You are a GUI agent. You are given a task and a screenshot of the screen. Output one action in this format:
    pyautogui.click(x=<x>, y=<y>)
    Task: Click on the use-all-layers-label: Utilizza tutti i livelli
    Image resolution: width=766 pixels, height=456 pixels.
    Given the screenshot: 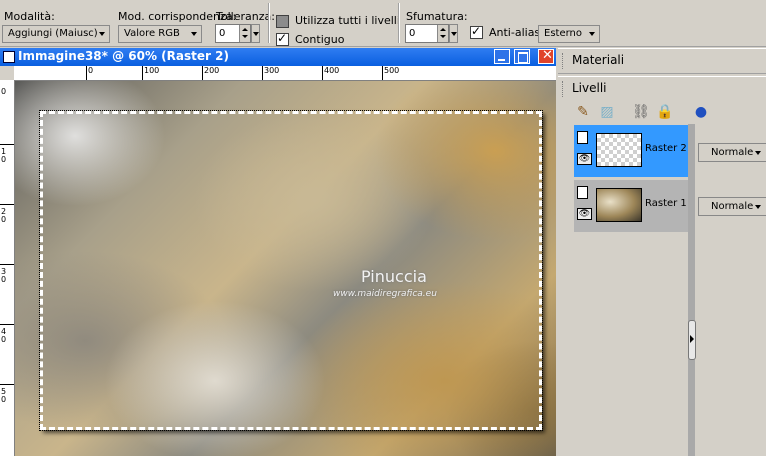 What is the action you would take?
    pyautogui.click(x=347, y=20)
    